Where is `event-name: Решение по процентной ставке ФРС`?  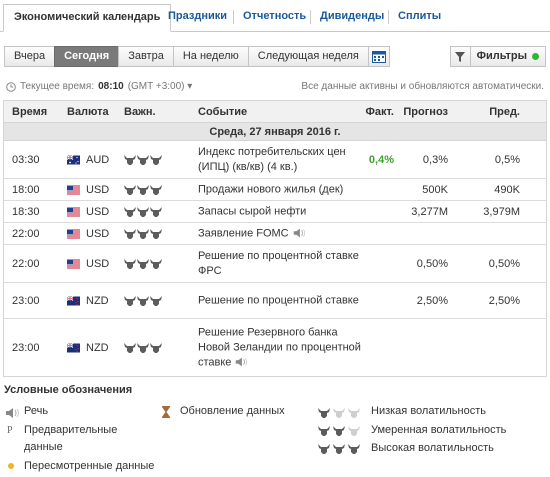 event-name: Решение по процентной ставке ФРС is located at coordinates (283, 264).